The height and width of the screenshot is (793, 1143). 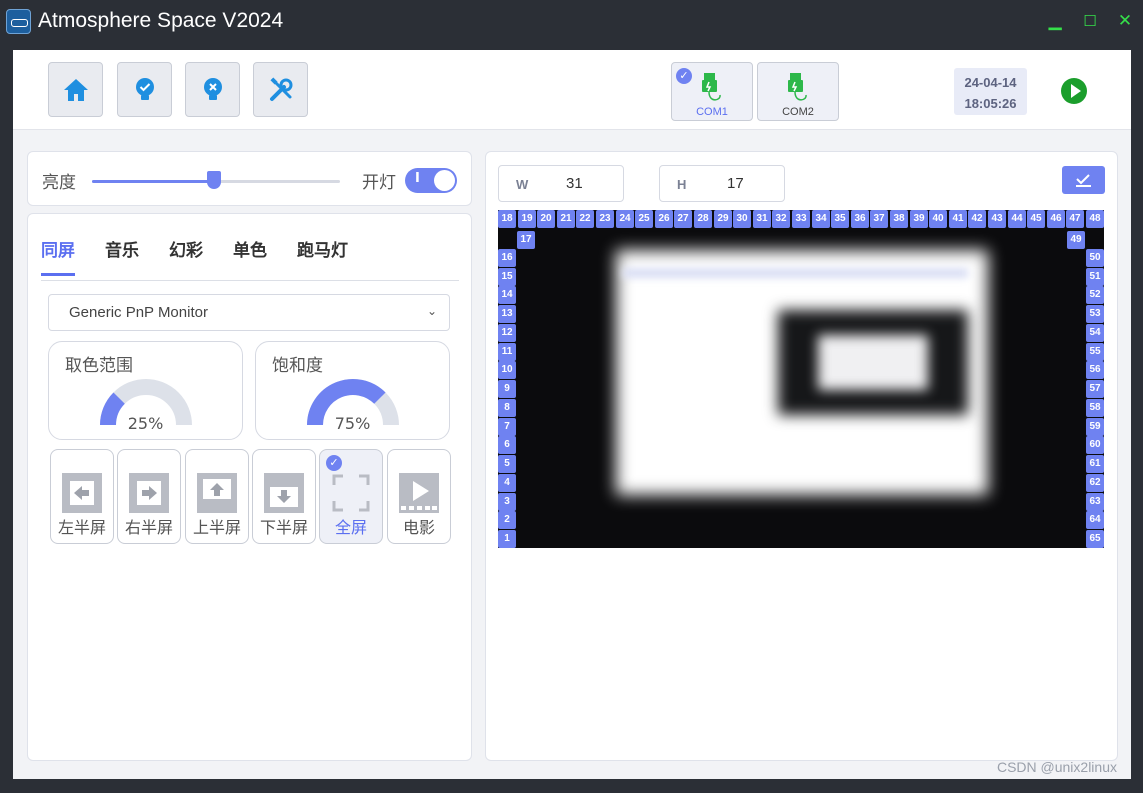 I want to click on led-cell: 37, so click(x=879, y=219).